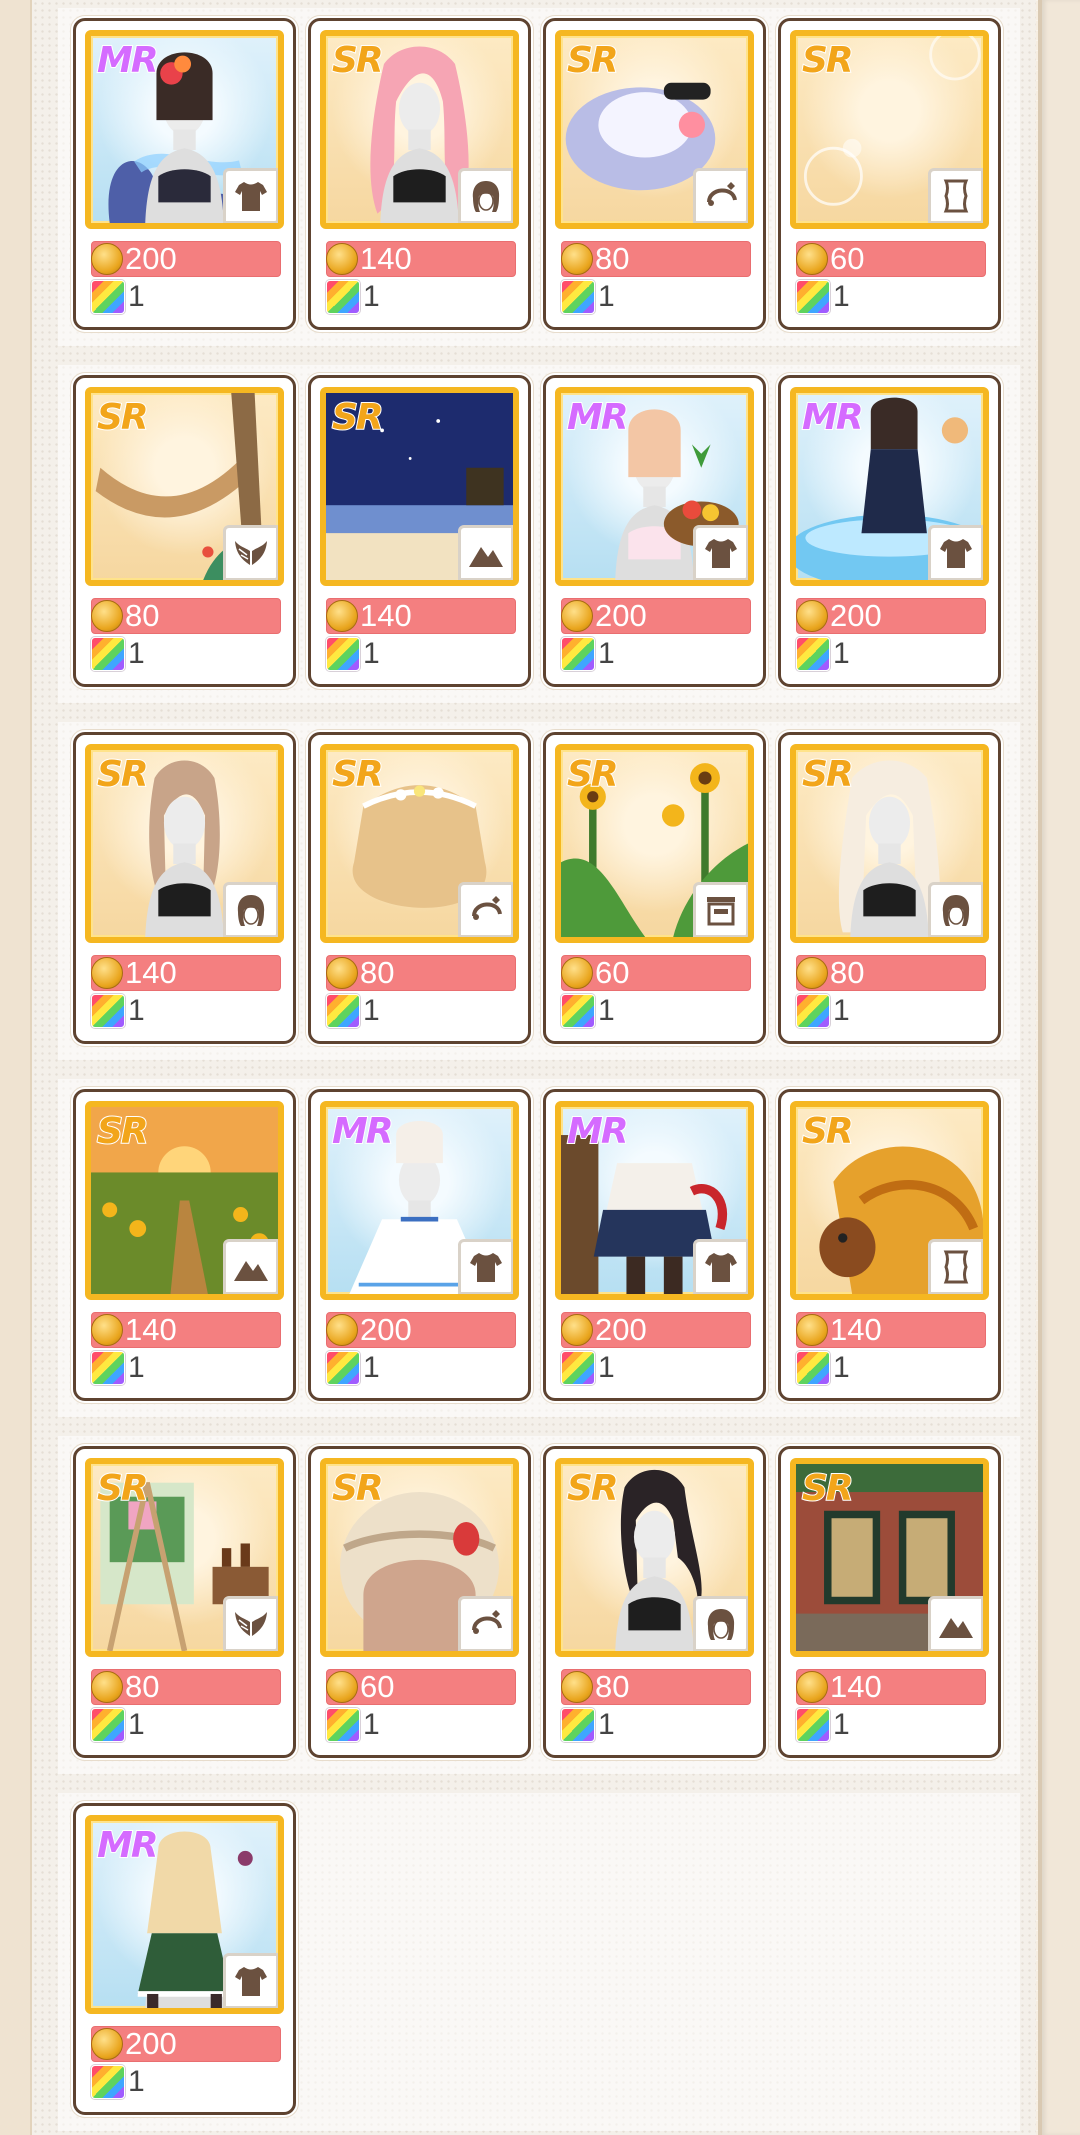 The image size is (1080, 2135). I want to click on item-card-1: MR 200 1, so click(184, 174).